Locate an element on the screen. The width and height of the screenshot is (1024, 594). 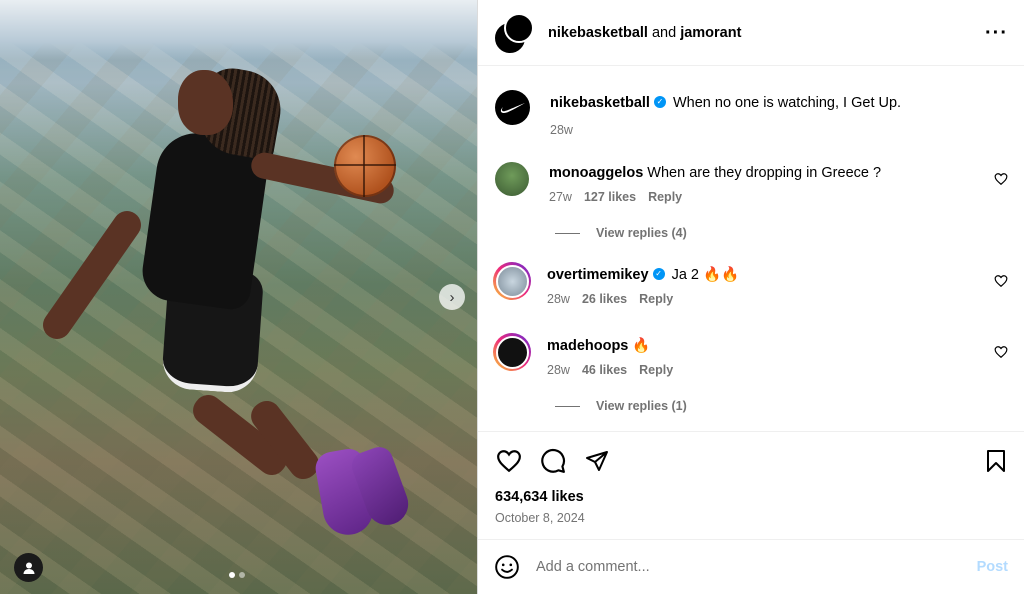
more-options-button: ··· is located at coordinates (996, 33).